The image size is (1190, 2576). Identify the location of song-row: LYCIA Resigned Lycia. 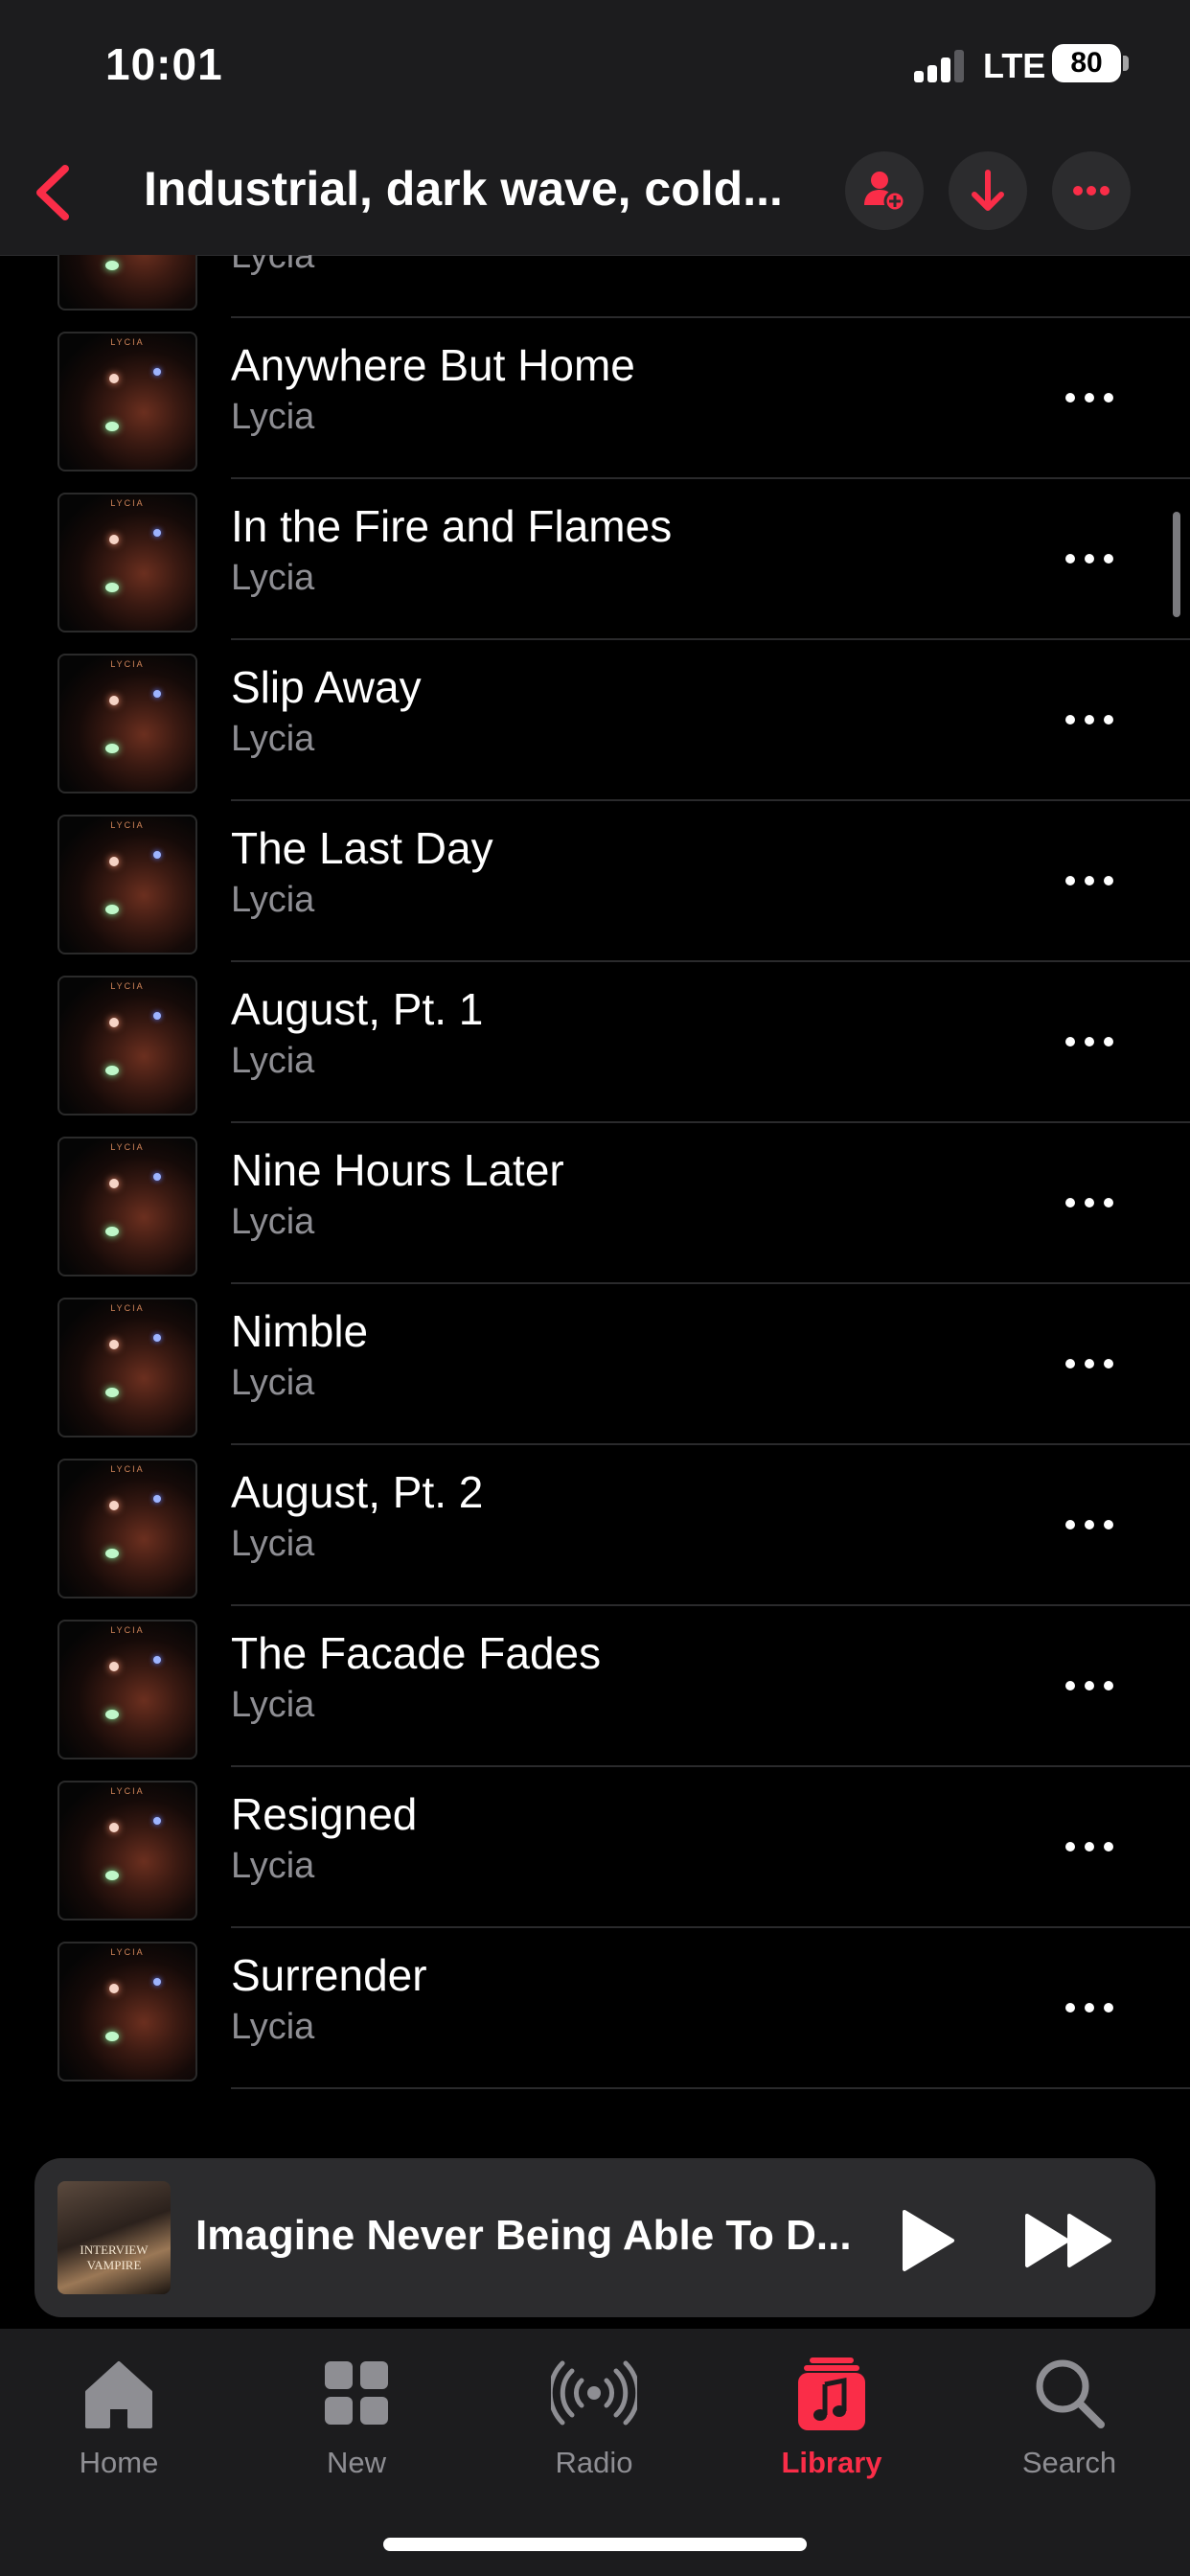
(595, 1847).